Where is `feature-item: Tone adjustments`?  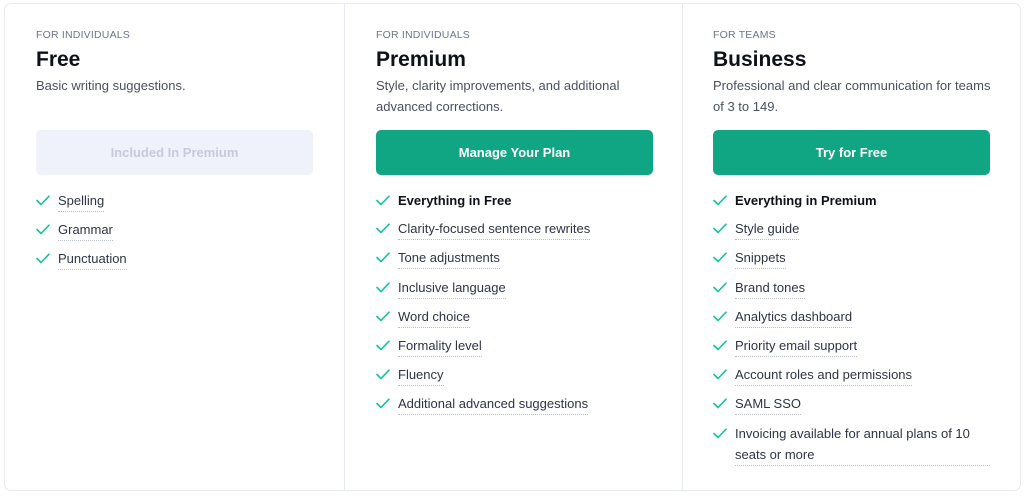 feature-item: Tone adjustments is located at coordinates (529, 258).